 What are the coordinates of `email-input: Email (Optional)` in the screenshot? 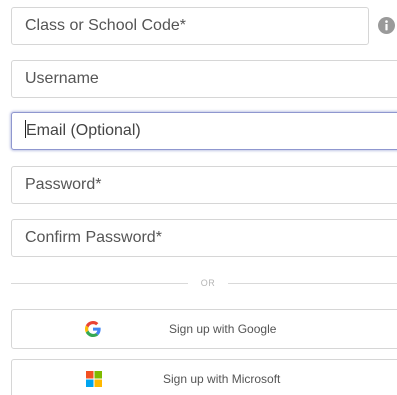 It's located at (204, 131).